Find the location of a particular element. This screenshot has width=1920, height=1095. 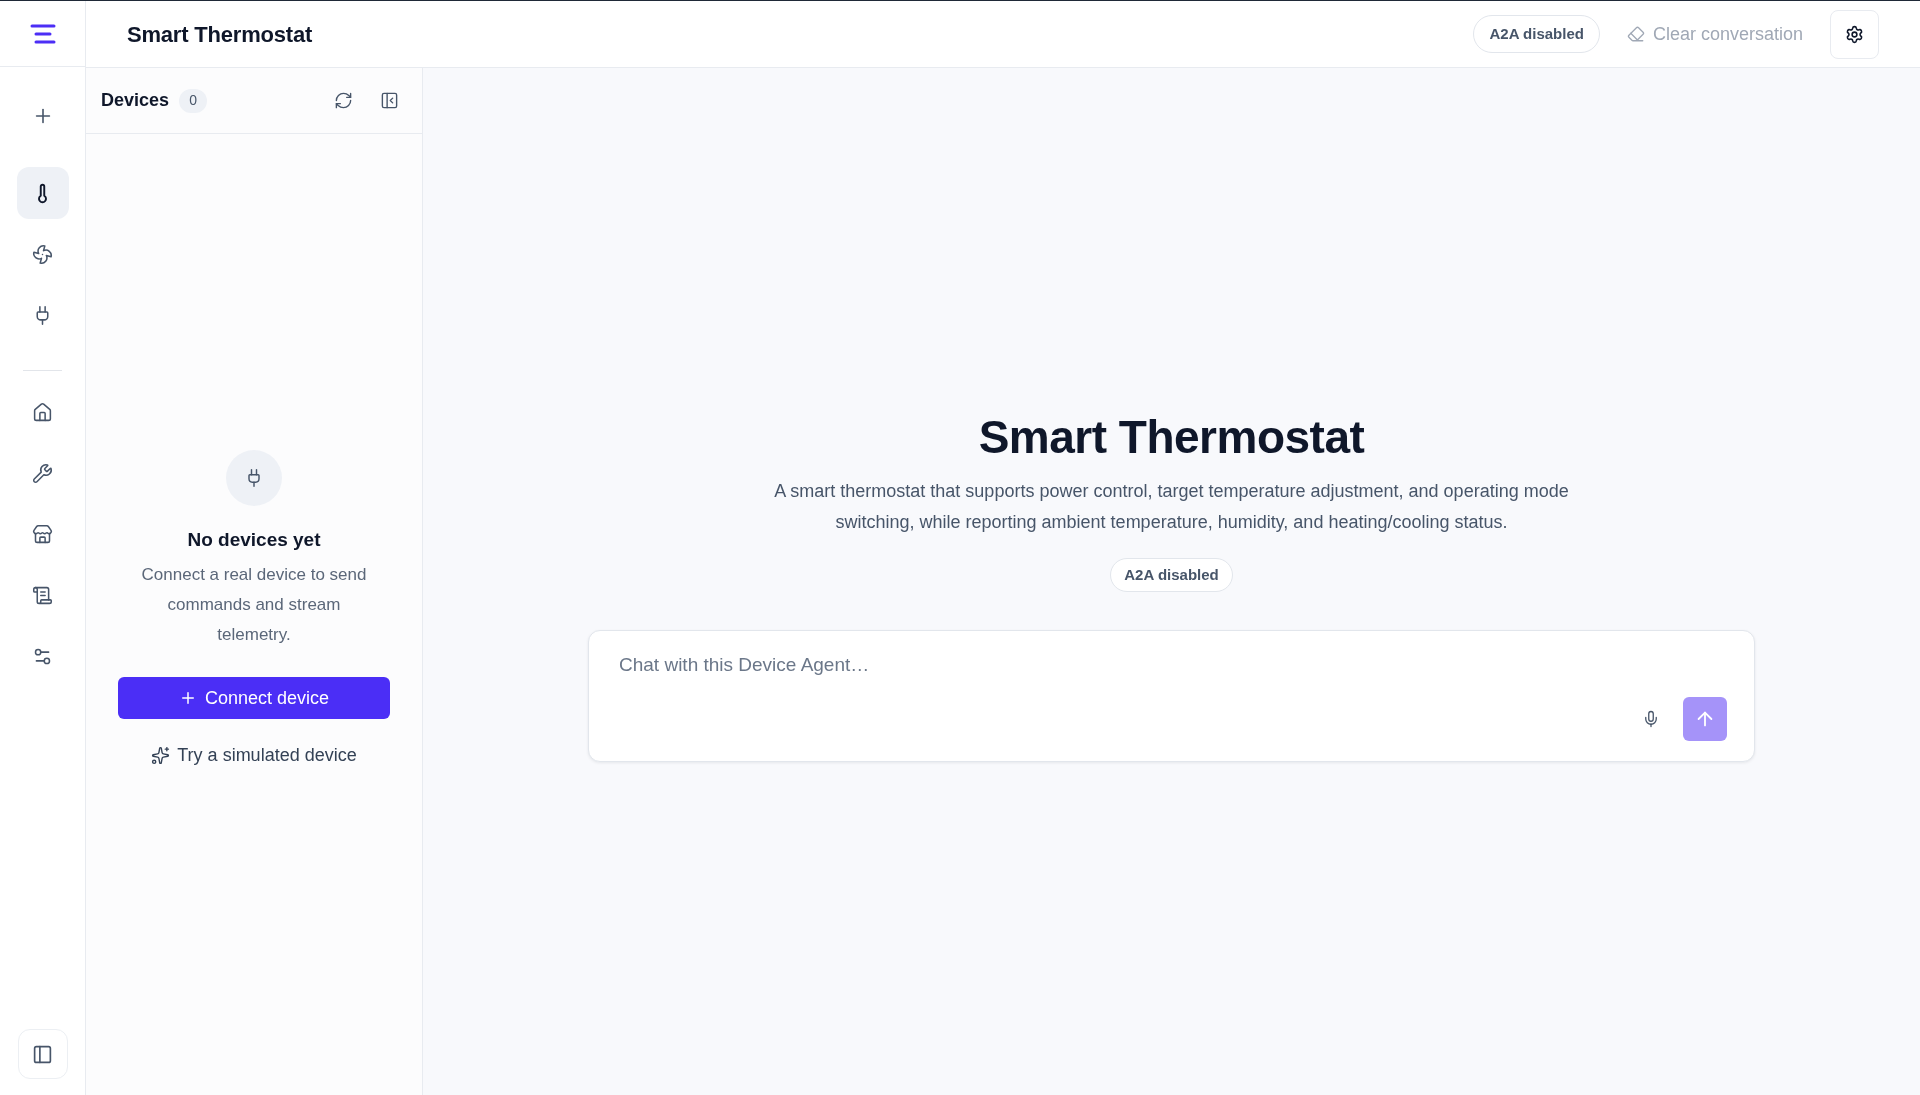

agent-description: A smart thermostat that supports power control, target temperature adjustment, and operating mode switching, while reporting ambient temperature, humidity, and heating/cooling status. is located at coordinates (1171, 507).